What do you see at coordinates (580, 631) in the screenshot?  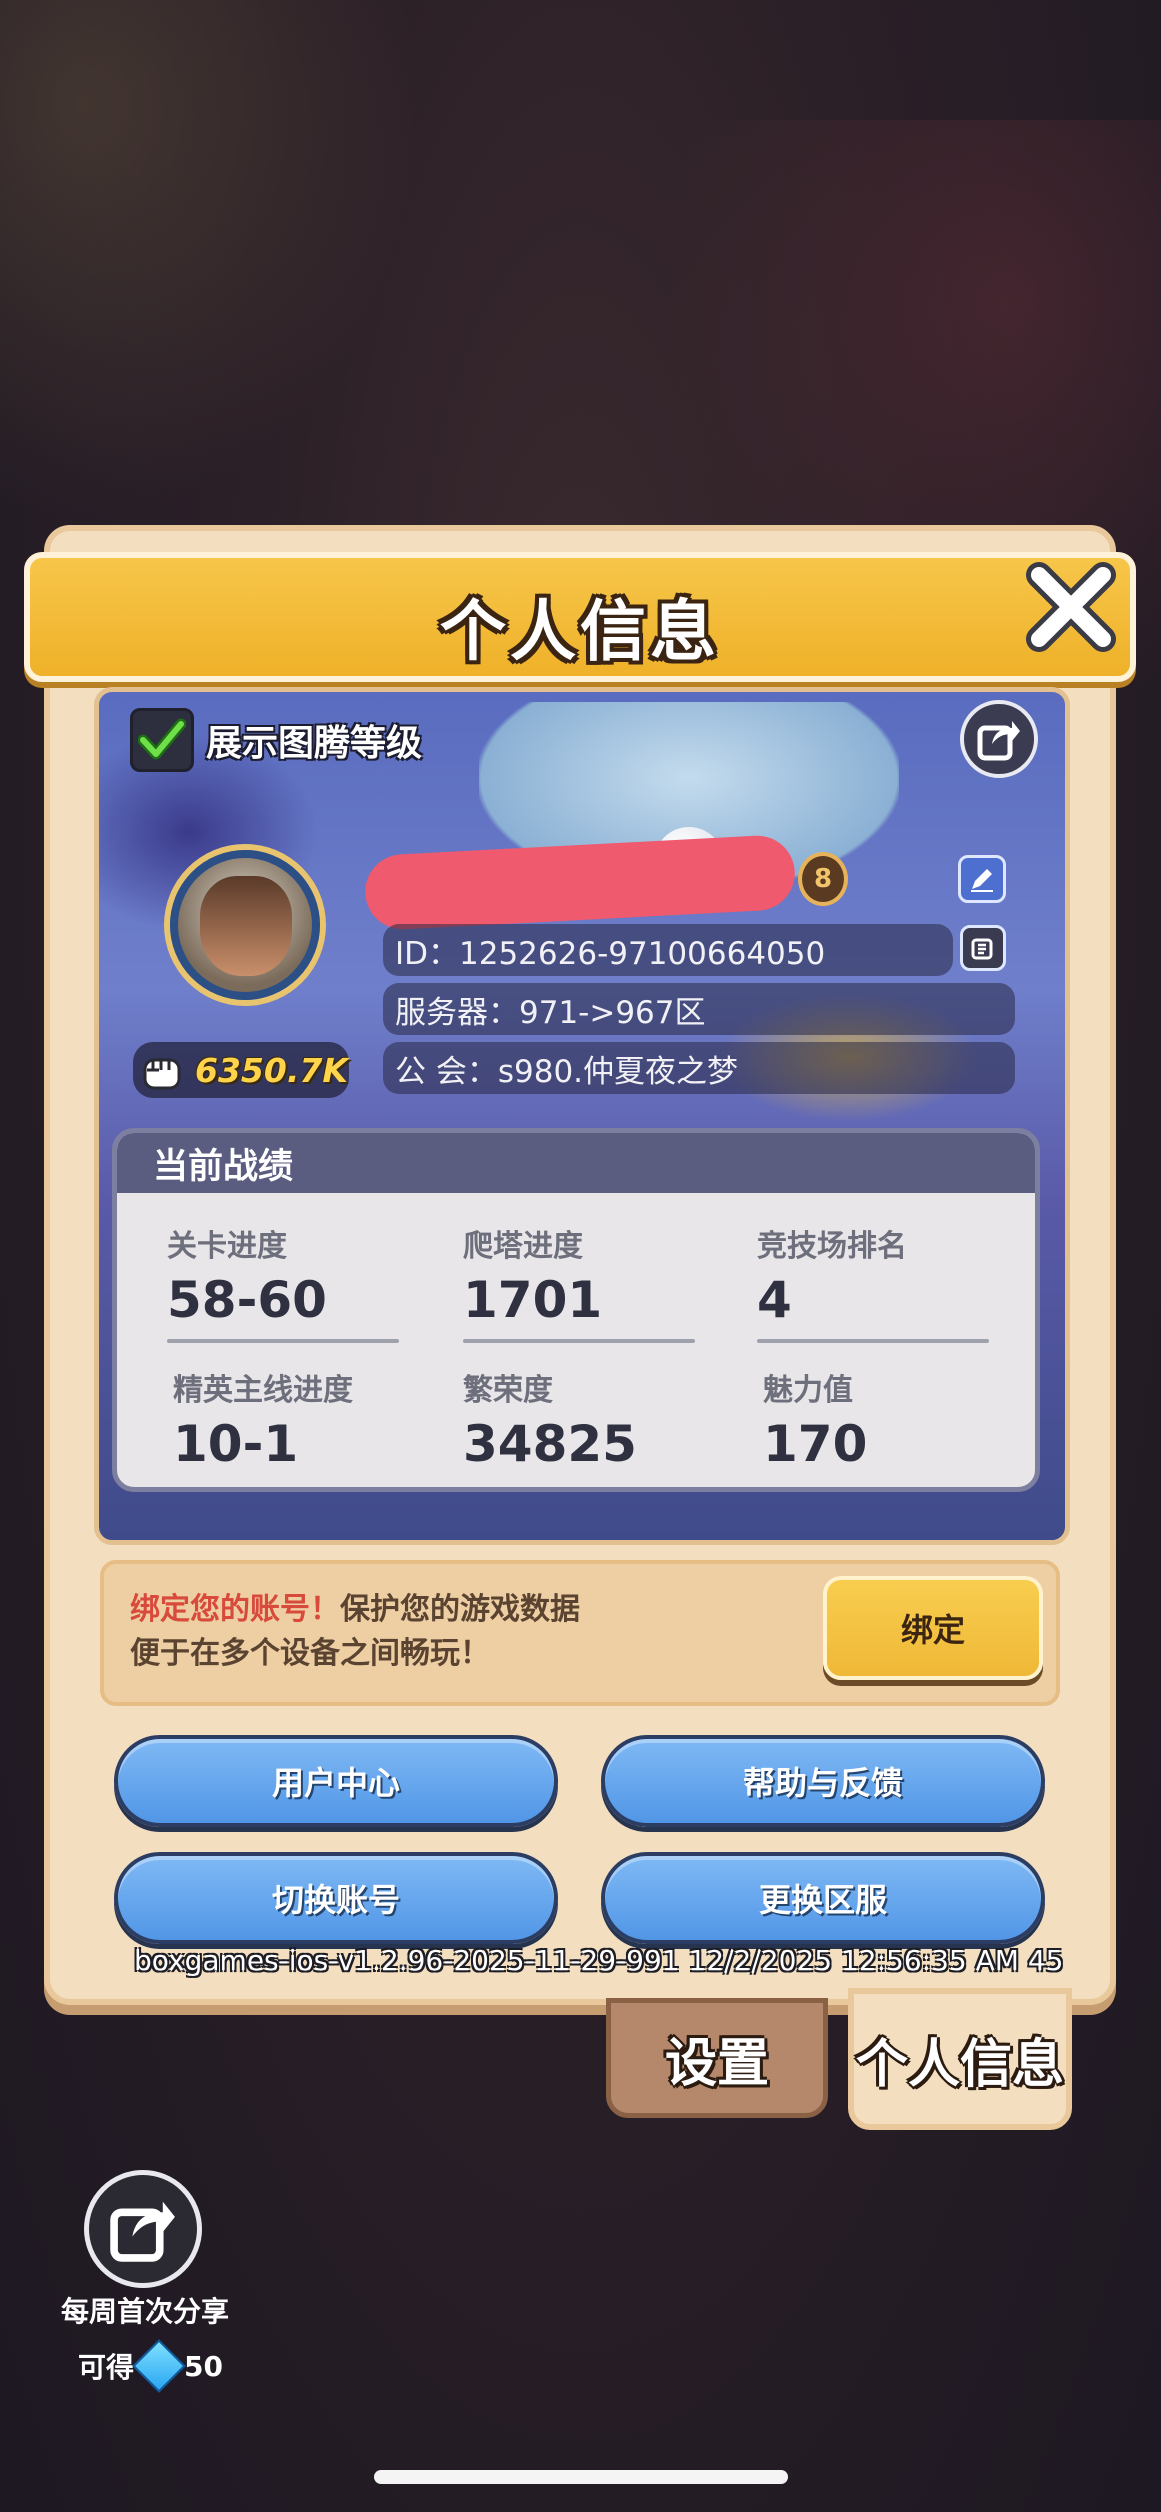 I see `dialog-title: 个人信息` at bounding box center [580, 631].